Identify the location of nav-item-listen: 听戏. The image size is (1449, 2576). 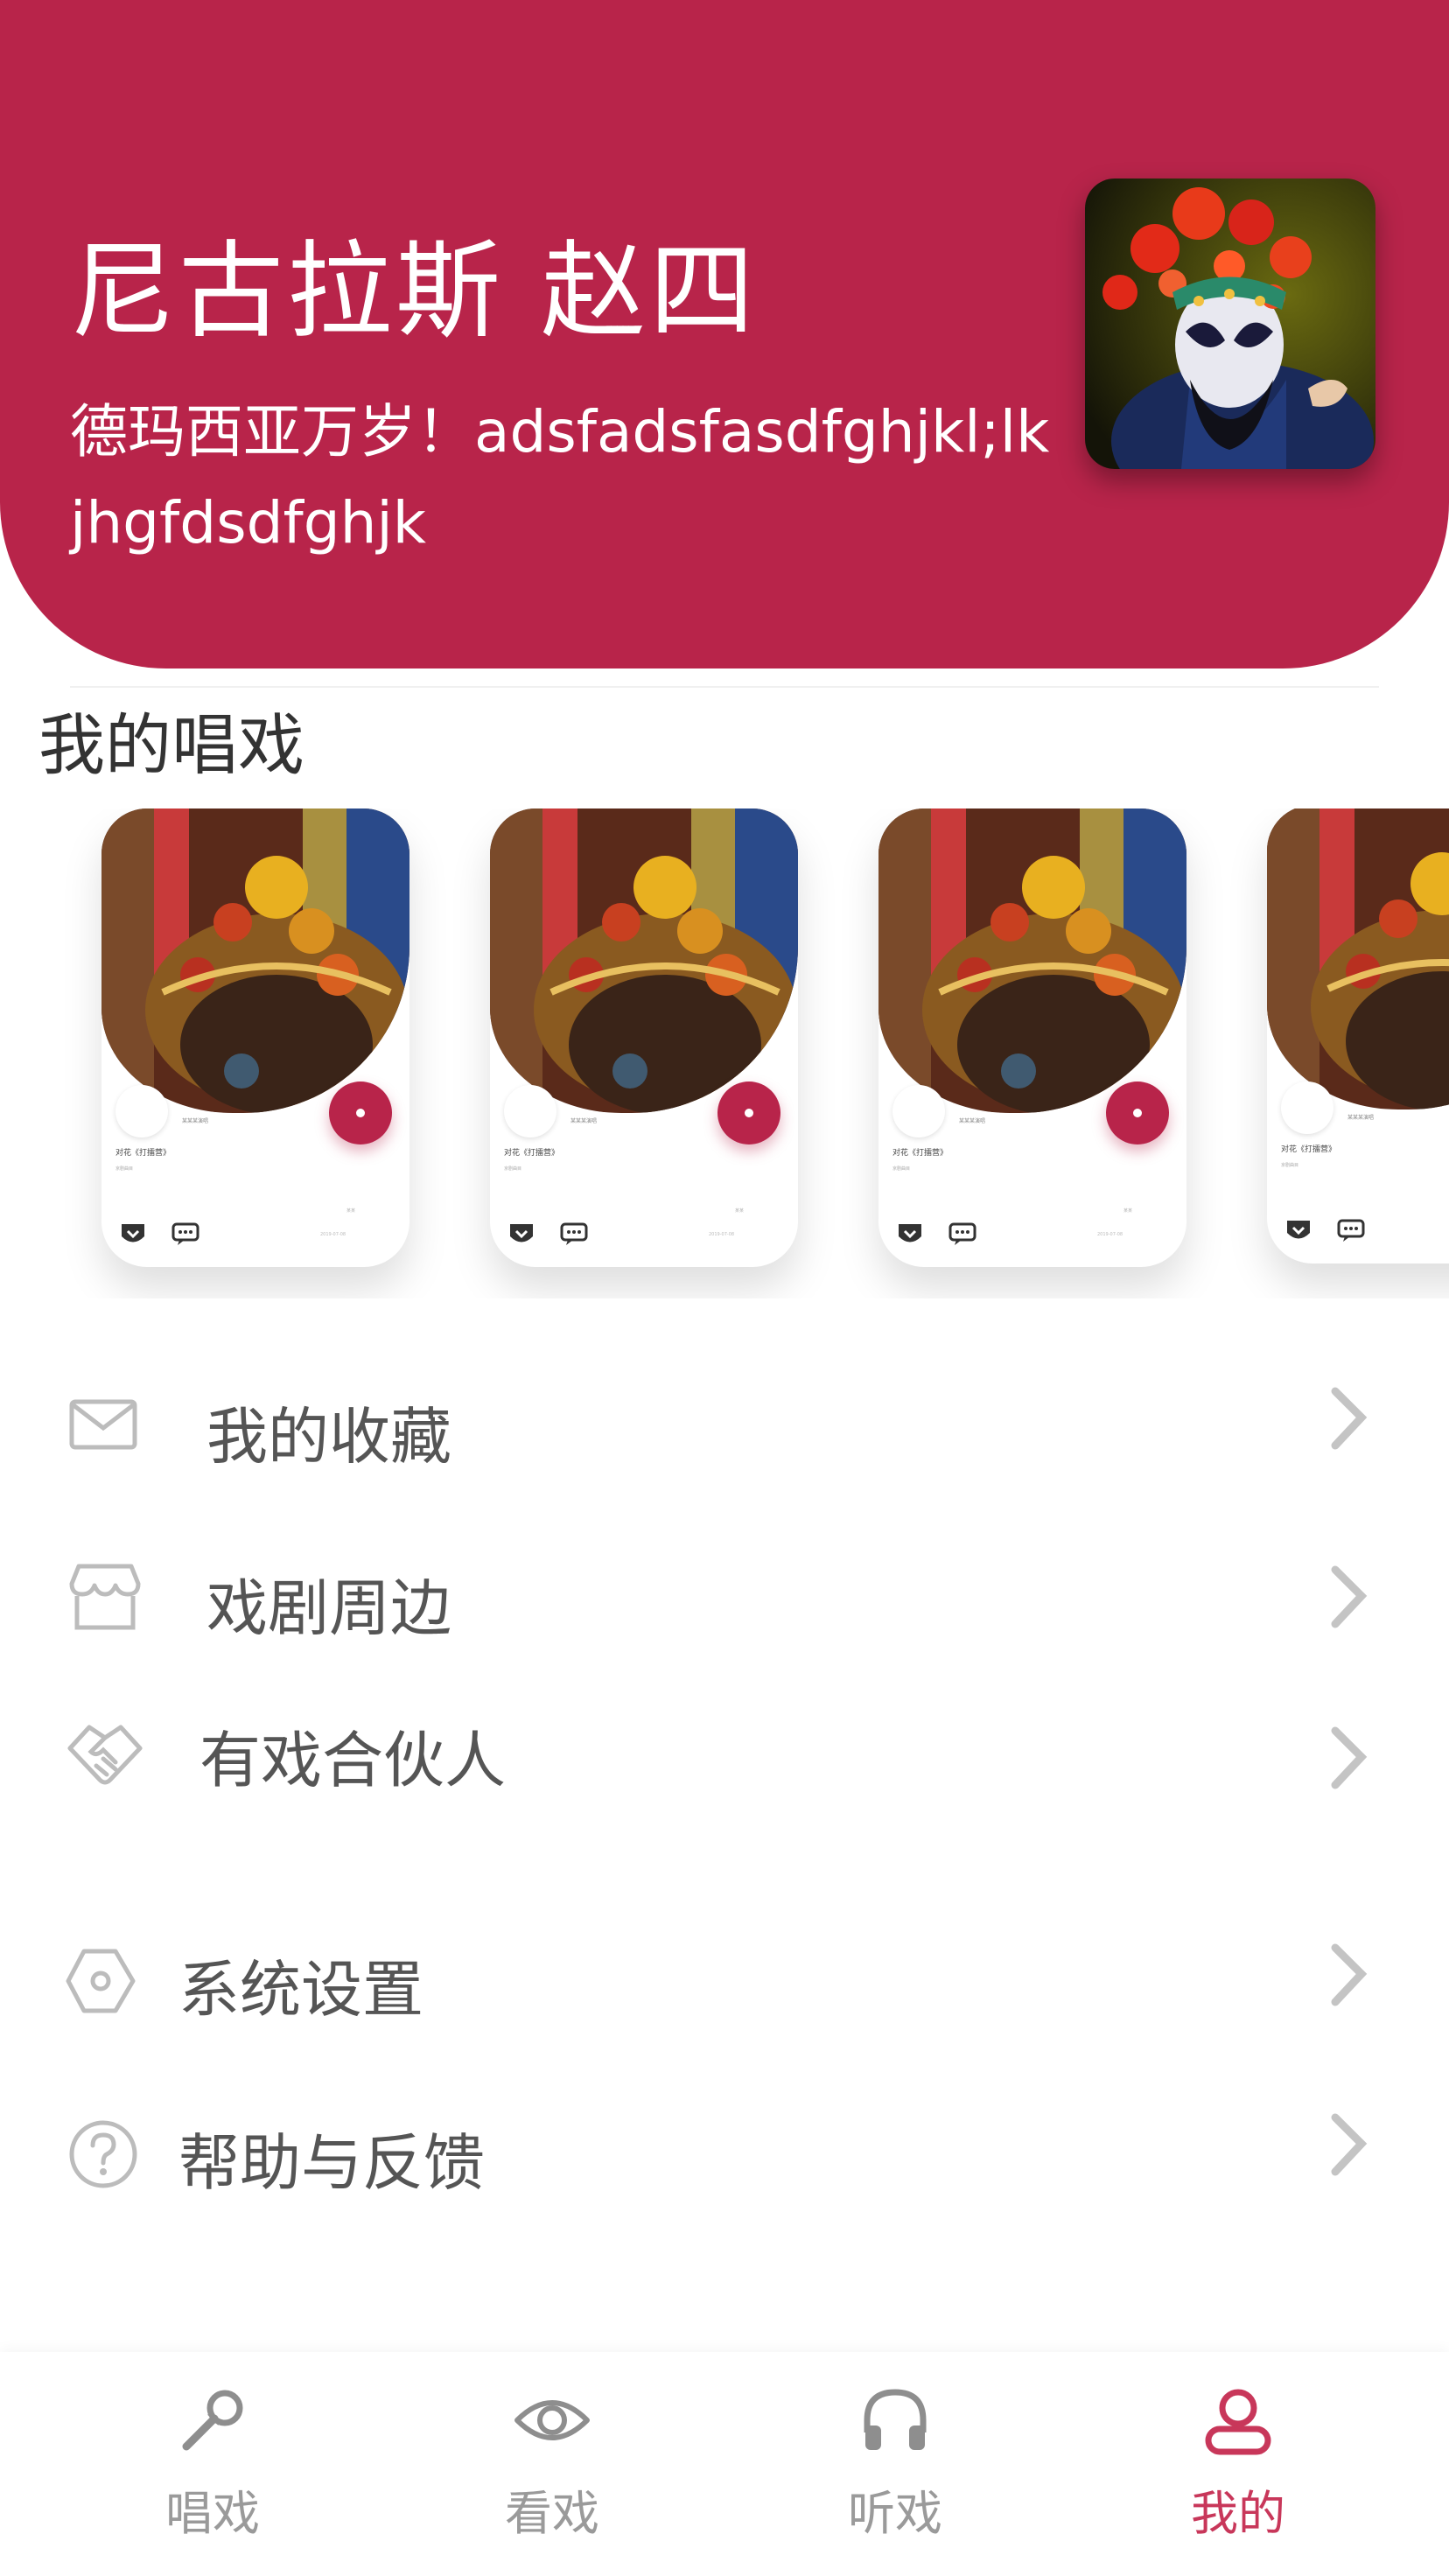
(895, 2464).